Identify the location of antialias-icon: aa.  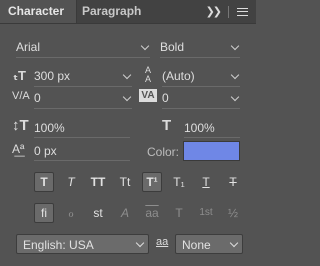
(162, 242).